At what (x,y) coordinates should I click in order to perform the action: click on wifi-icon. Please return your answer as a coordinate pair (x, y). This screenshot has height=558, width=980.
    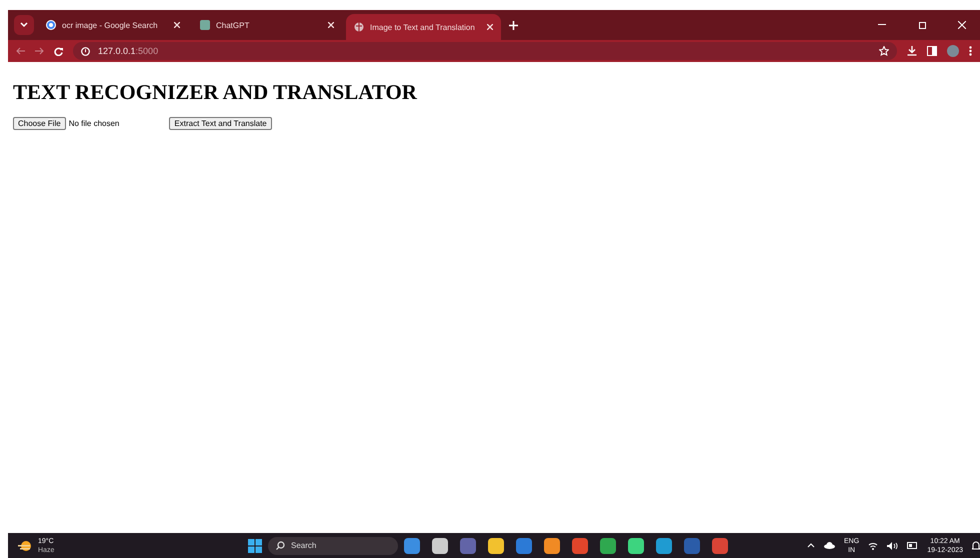
    Looking at the image, I should click on (873, 546).